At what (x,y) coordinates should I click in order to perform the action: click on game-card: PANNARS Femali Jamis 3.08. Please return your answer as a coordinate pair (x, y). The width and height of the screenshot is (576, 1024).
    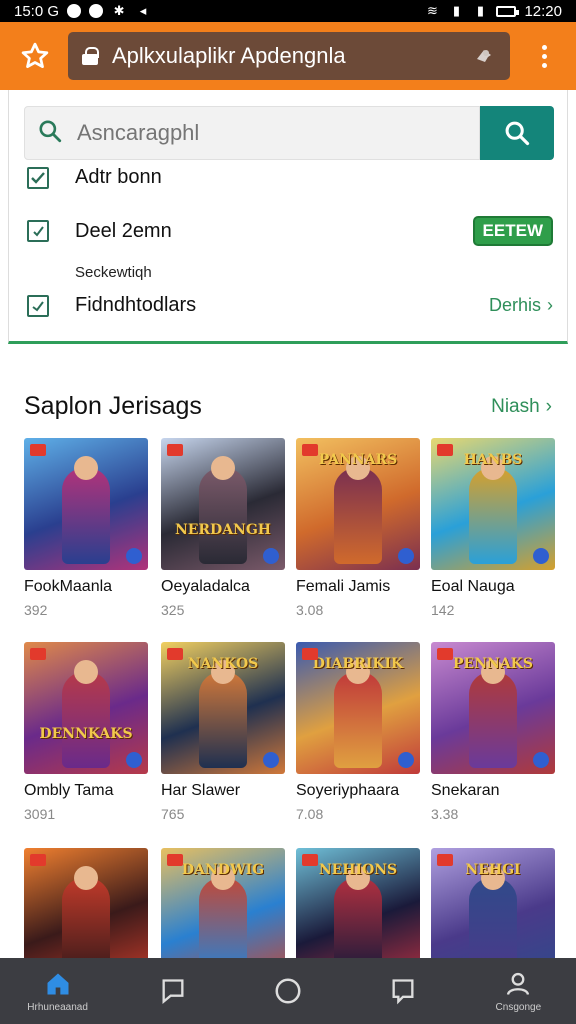
    Looking at the image, I should click on (358, 528).